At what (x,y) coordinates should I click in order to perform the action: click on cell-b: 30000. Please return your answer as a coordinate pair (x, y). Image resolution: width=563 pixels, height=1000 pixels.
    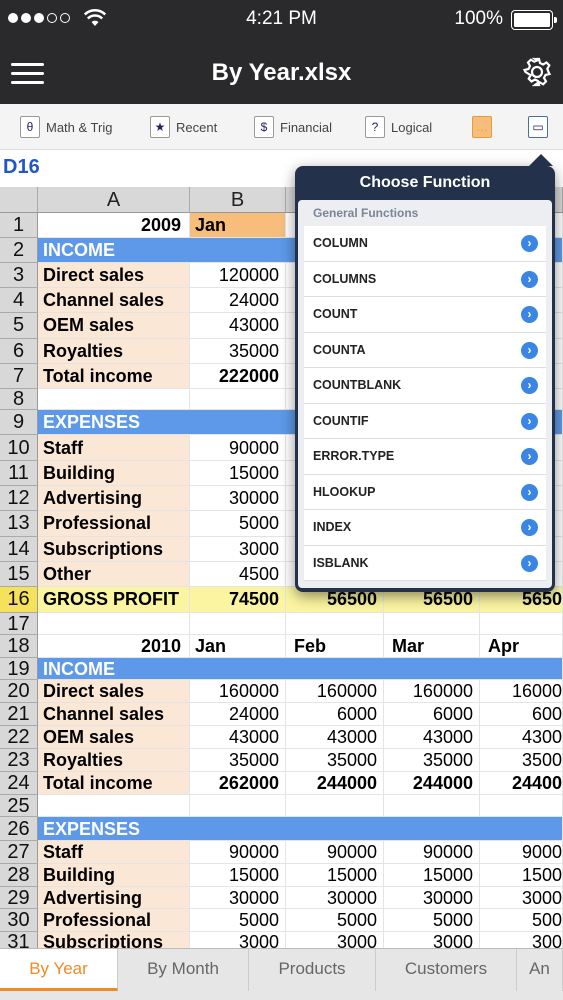
    Looking at the image, I should click on (238, 897).